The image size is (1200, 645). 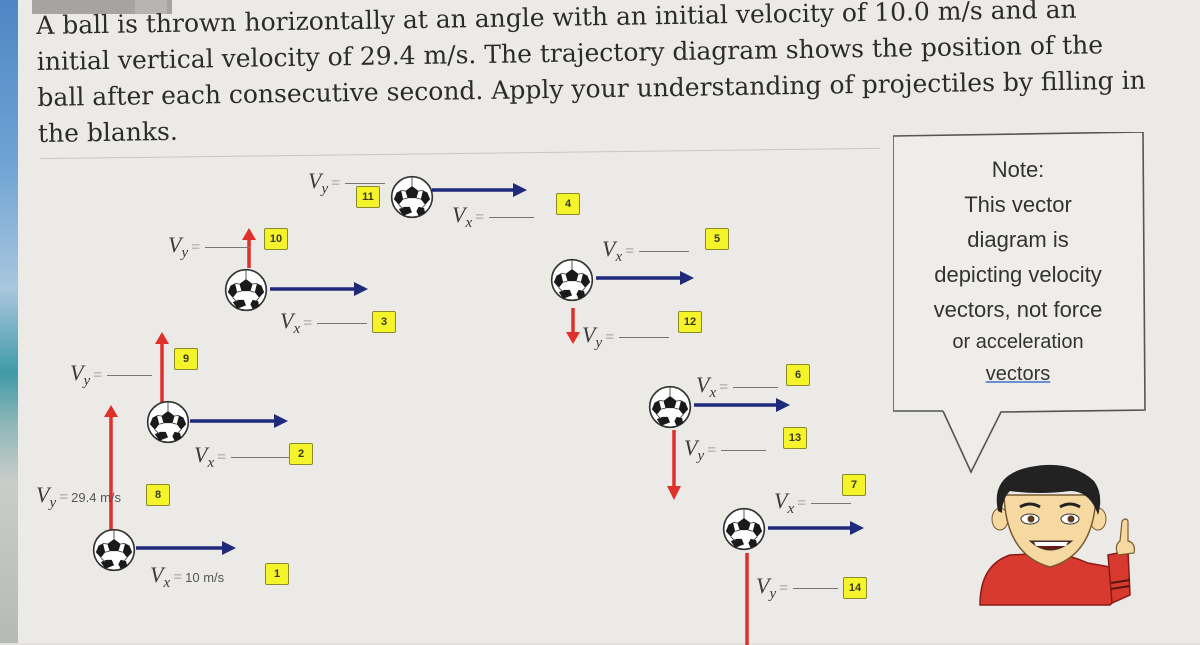 What do you see at coordinates (187, 576) in the screenshot?
I see `vx-label-given: Vx = 10 m/s` at bounding box center [187, 576].